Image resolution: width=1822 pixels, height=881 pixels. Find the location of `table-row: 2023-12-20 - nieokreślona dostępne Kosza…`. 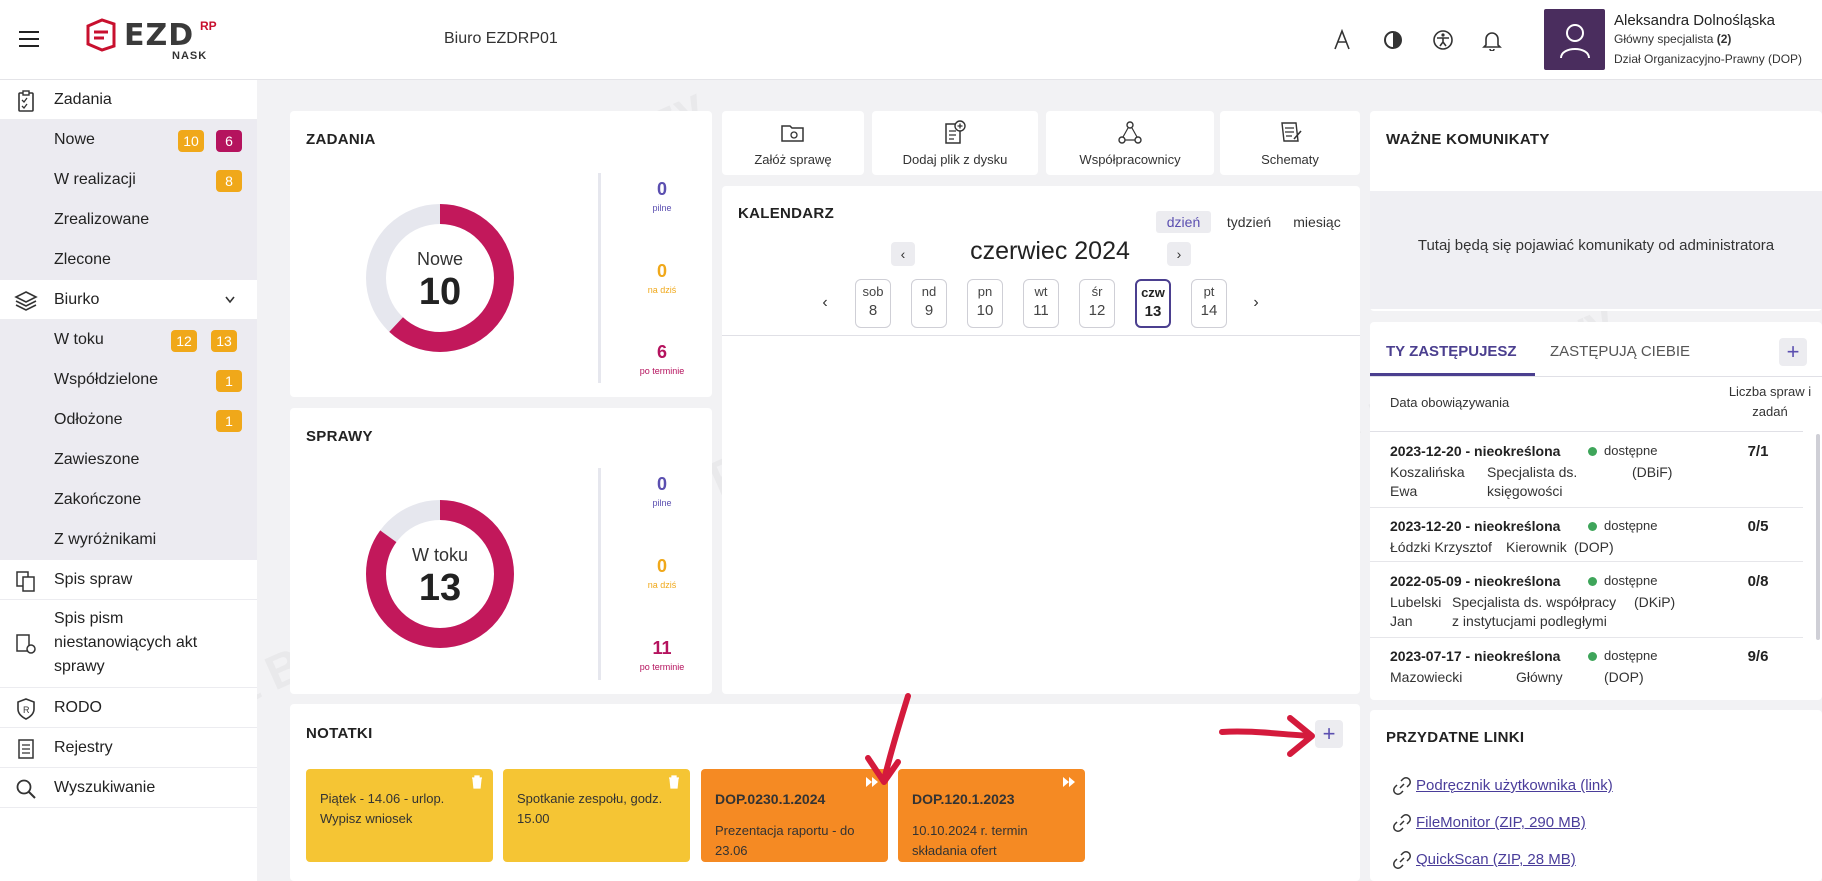

table-row: 2023-12-20 - nieokreślona dostępne Kosza… is located at coordinates (1586, 470).